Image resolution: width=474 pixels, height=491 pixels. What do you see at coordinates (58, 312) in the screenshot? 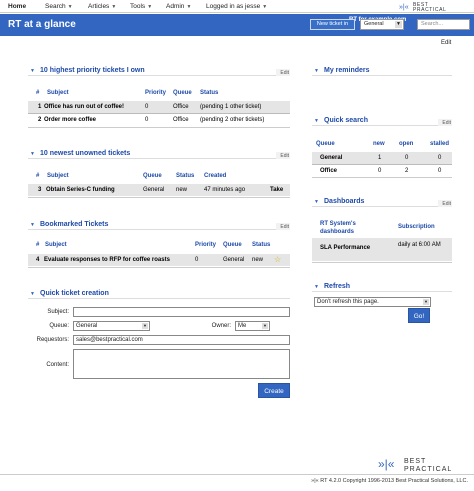
I see `subject-label: Subject:` at bounding box center [58, 312].